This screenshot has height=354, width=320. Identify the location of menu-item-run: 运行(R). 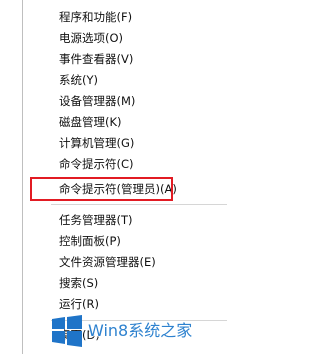
(79, 304).